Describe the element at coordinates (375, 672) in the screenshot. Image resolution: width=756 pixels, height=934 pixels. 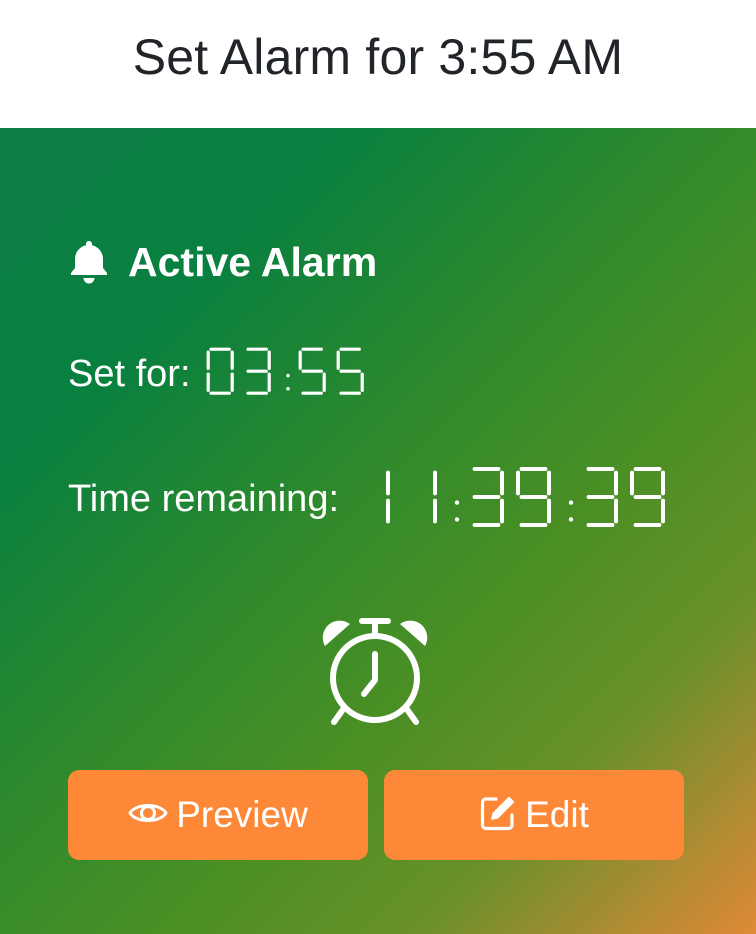
I see `alarm-clock-icon` at that location.